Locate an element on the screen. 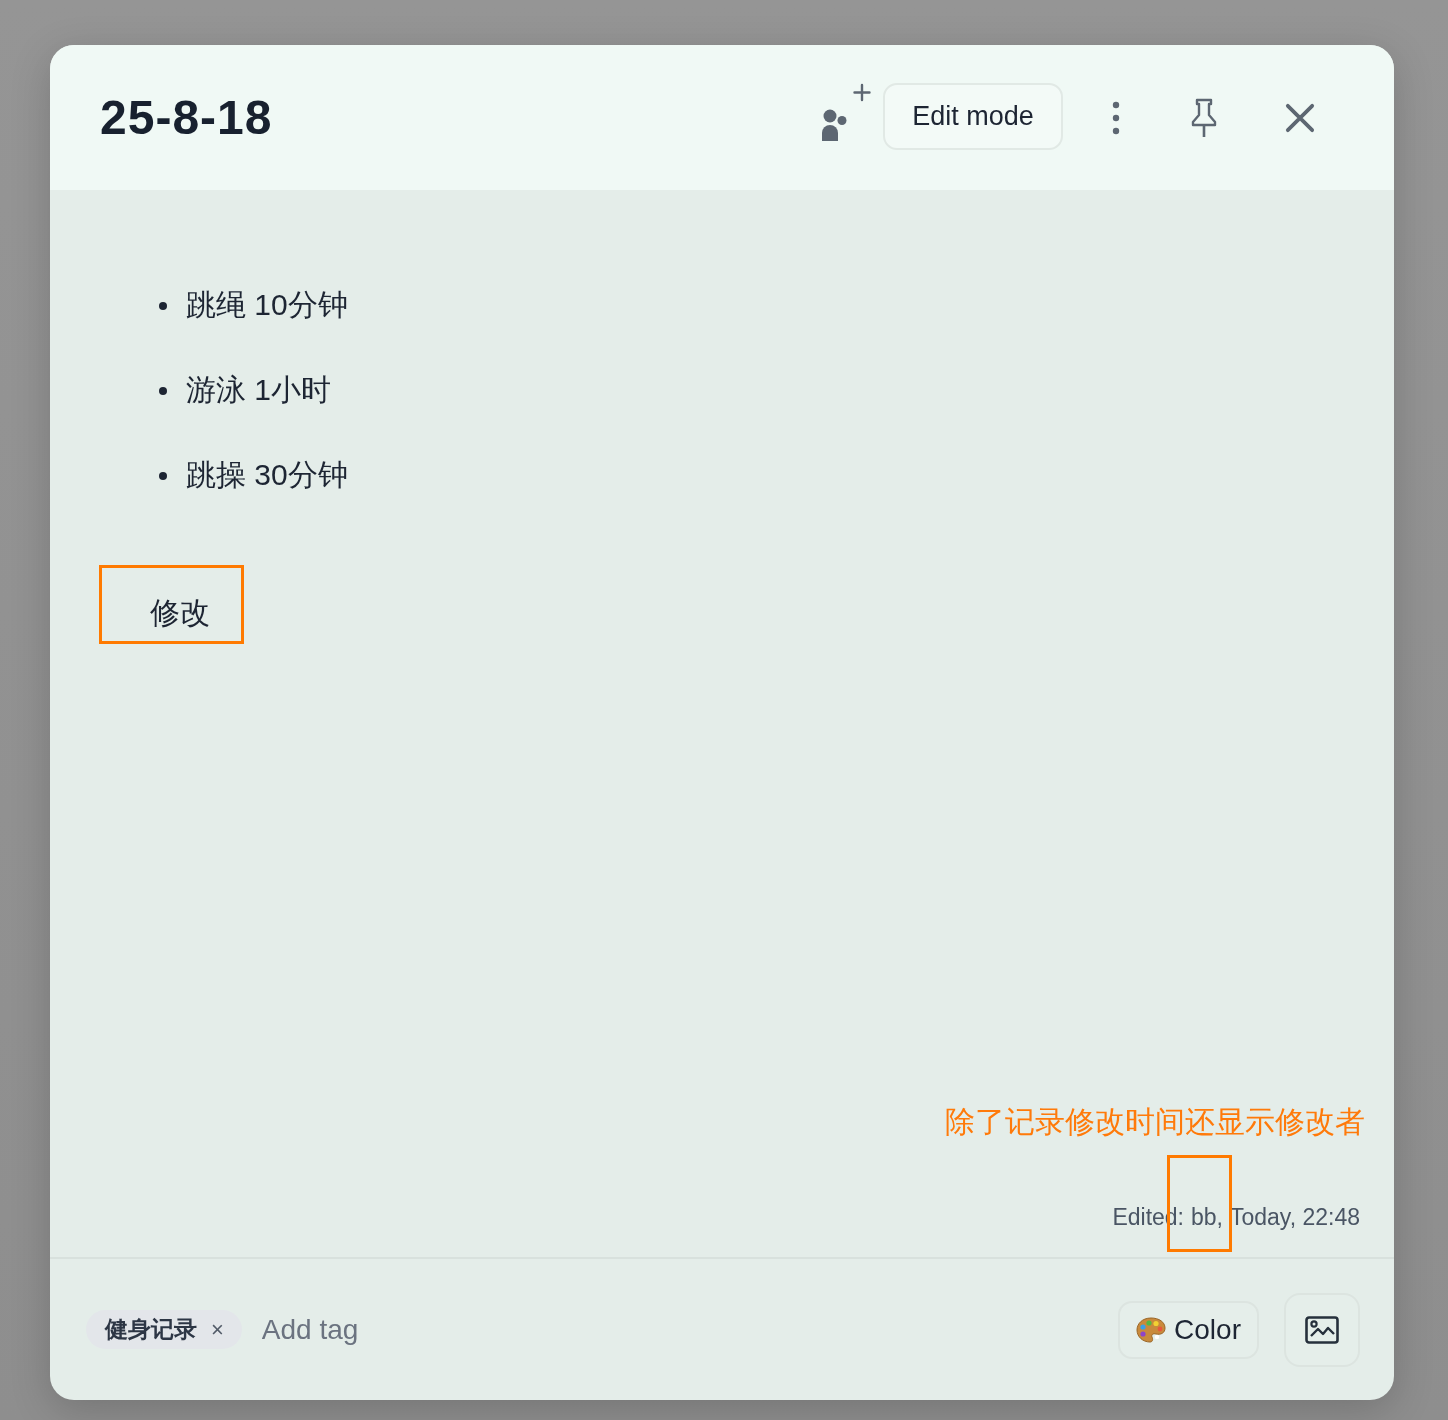 This screenshot has height=1420, width=1448. palette-icon is located at coordinates (1151, 1329).